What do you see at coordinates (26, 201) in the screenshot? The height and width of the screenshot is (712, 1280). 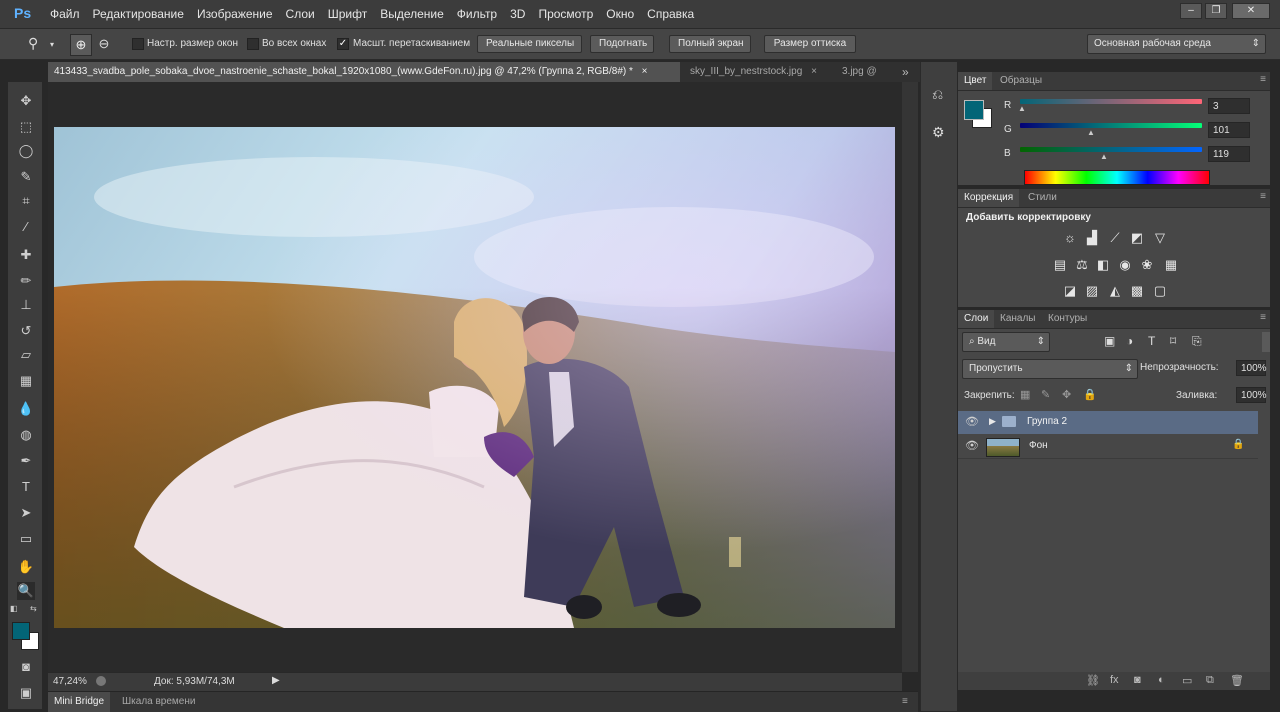 I see `crop-tool-icon: ⌗` at bounding box center [26, 201].